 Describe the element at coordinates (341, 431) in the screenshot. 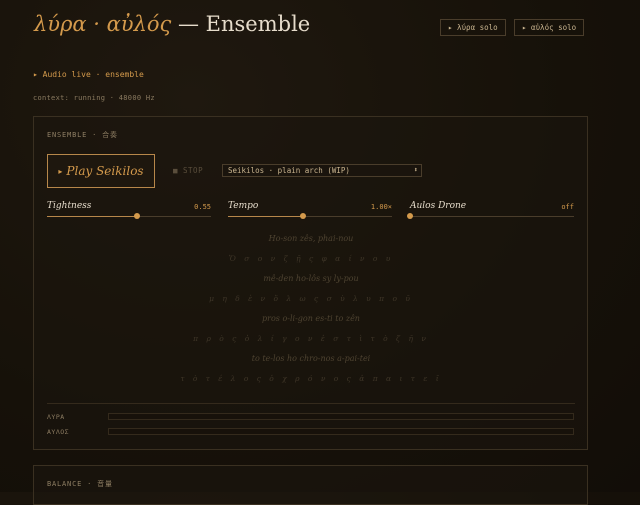

I see `aulos-meter` at that location.